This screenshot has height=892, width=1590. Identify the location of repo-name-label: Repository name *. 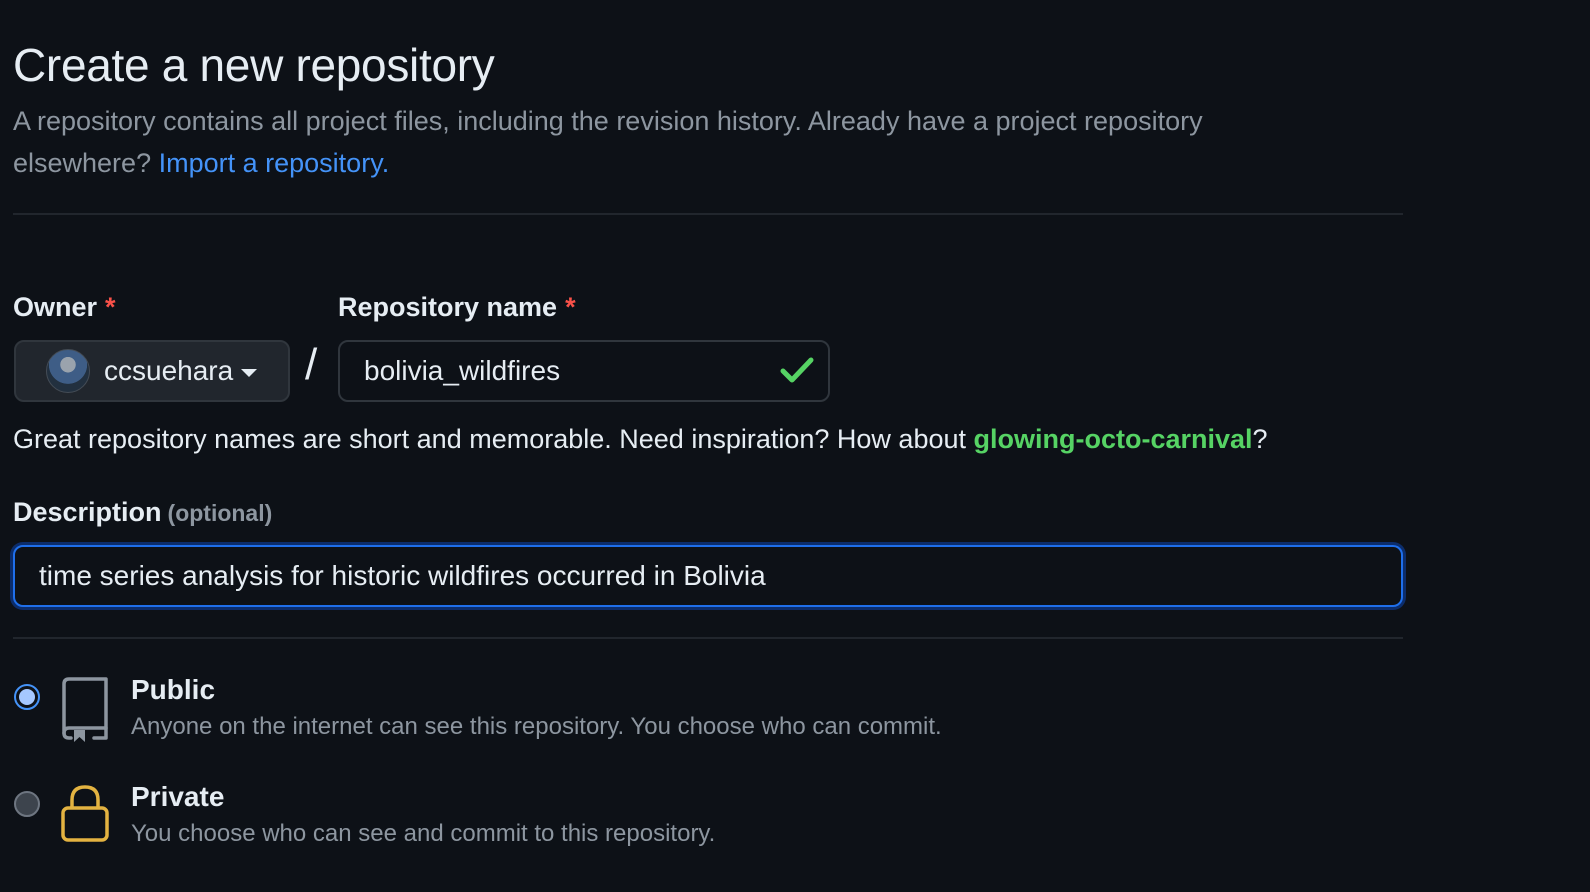
(457, 307).